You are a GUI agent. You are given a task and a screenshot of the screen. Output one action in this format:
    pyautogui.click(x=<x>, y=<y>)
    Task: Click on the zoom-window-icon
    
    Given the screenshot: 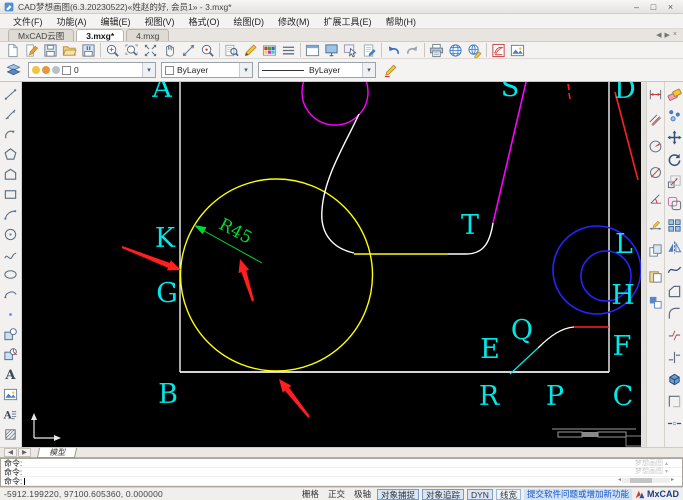 What is the action you would take?
    pyautogui.click(x=131, y=50)
    